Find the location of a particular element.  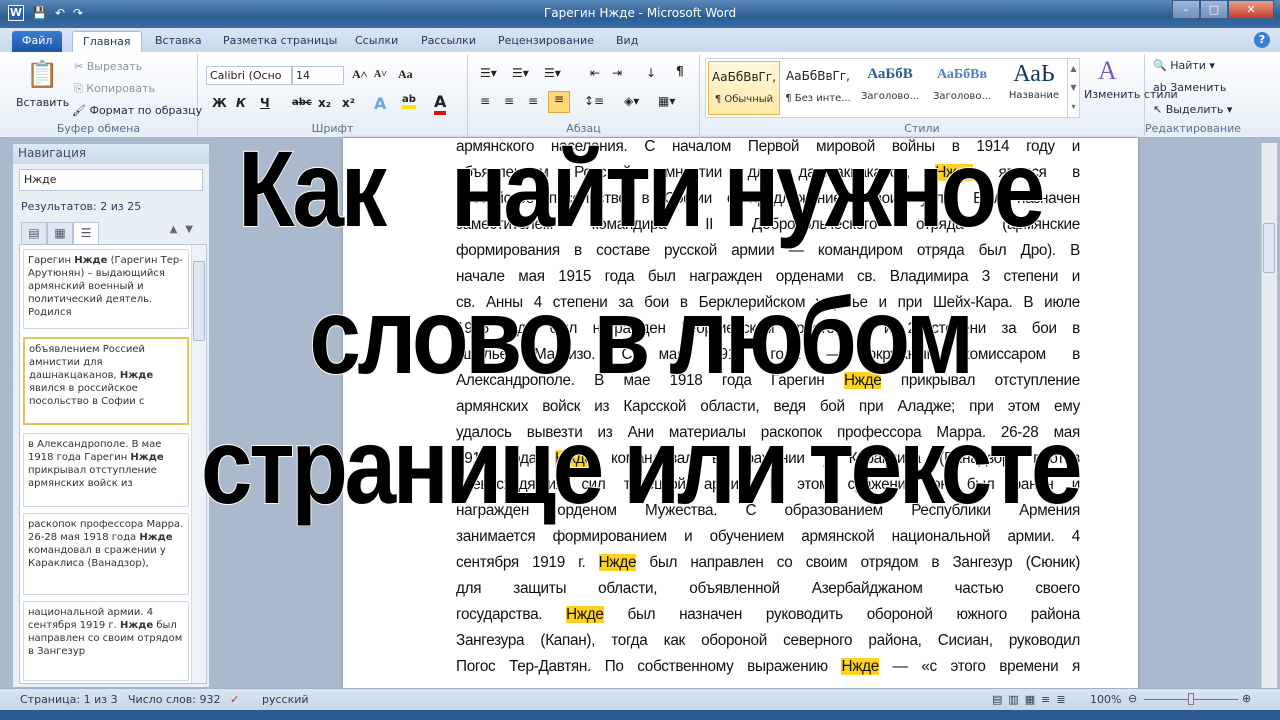

shrink-font-button: A˅ is located at coordinates (380, 74).